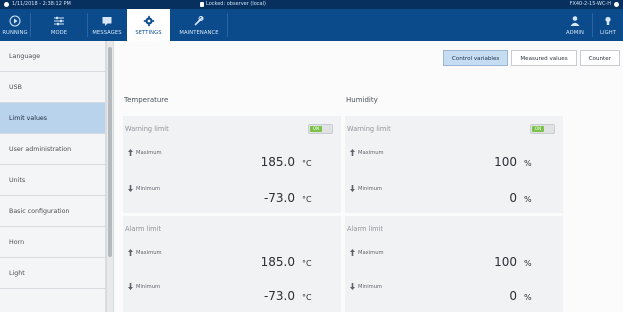 The width and height of the screenshot is (623, 312). What do you see at coordinates (277, 162) in the screenshot?
I see `temperature-warning-max-value: 185.0` at bounding box center [277, 162].